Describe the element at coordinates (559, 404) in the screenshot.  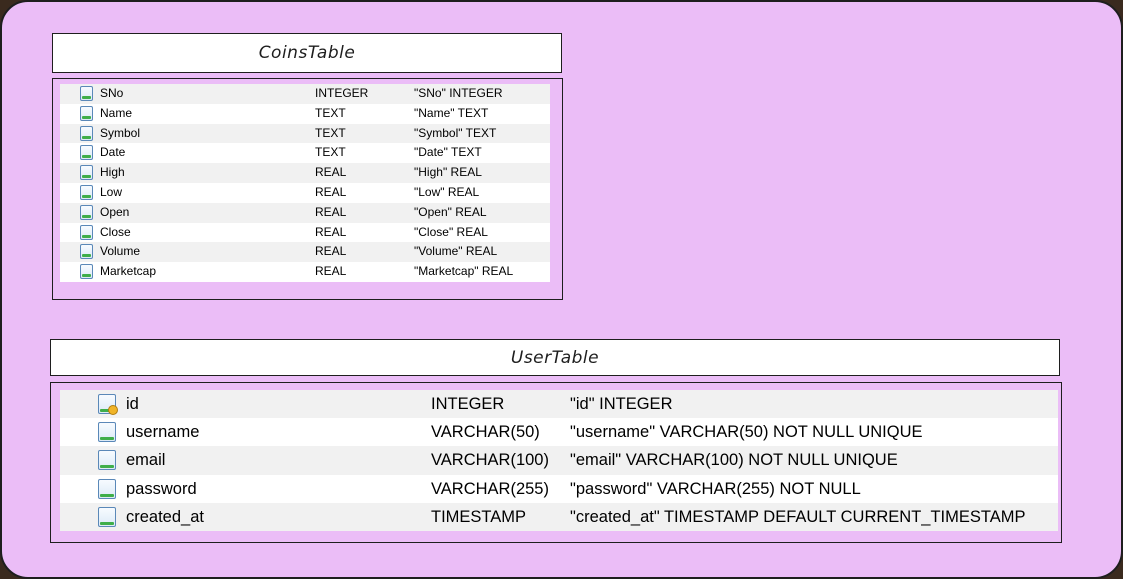
I see `schema-row: id INTEGER "id" INTEGER` at that location.